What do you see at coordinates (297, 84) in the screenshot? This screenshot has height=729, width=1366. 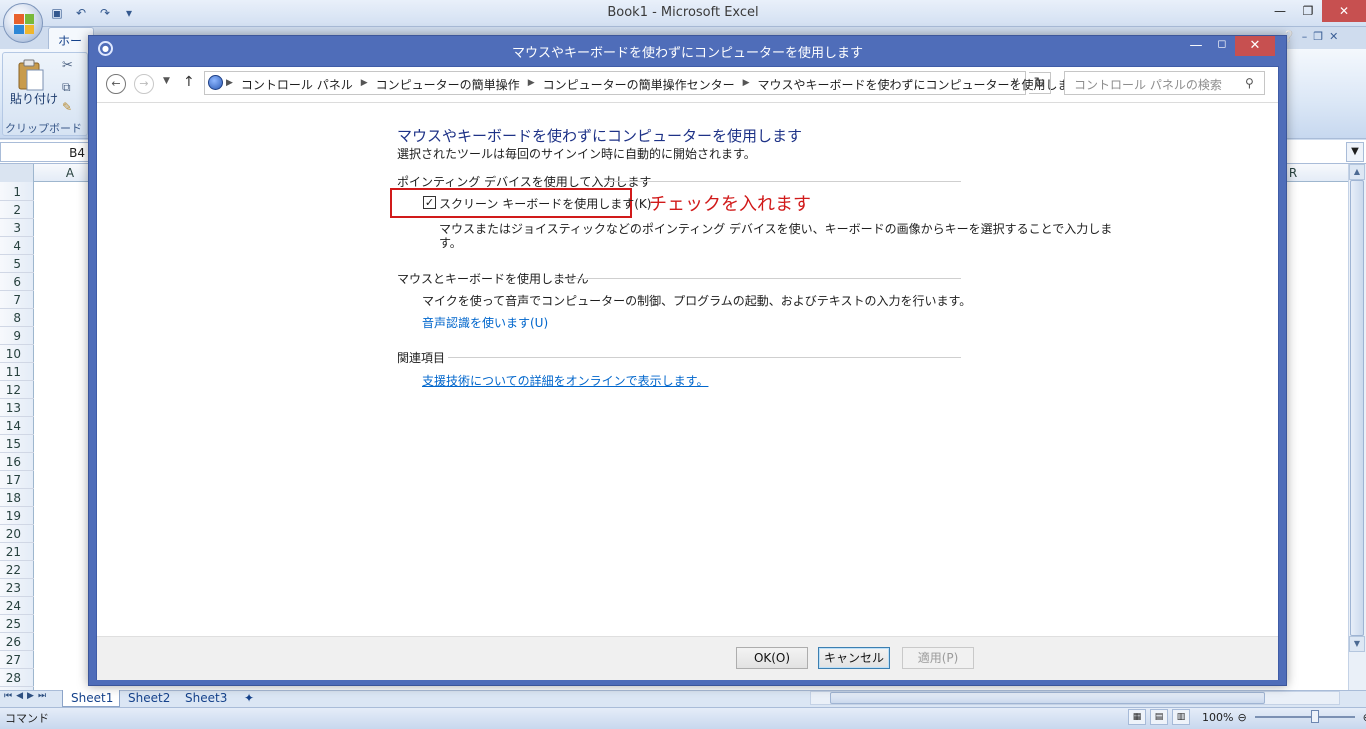 I see `breadcrumb-item-control-panel: コントロール パネル` at bounding box center [297, 84].